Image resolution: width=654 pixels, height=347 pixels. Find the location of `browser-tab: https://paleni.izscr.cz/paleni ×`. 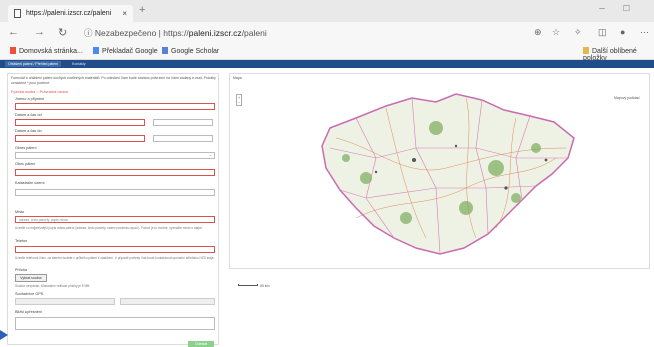

browser-tab: https://paleni.izscr.cz/paleni × is located at coordinates (70, 13).